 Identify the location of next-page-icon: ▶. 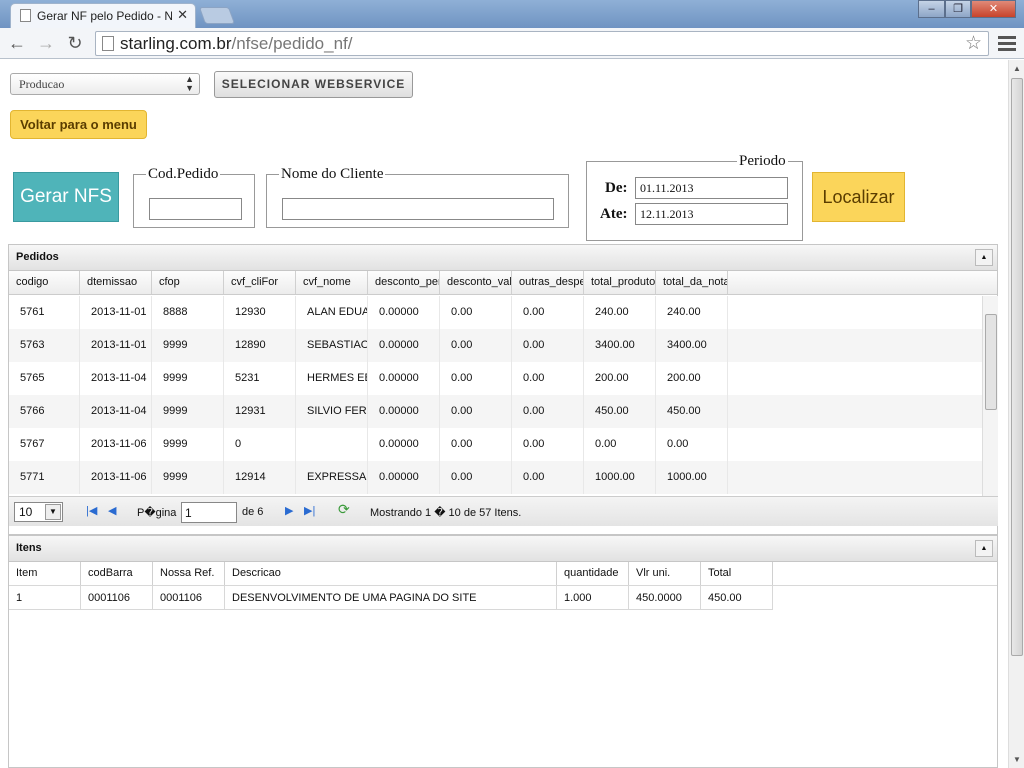
(289, 510).